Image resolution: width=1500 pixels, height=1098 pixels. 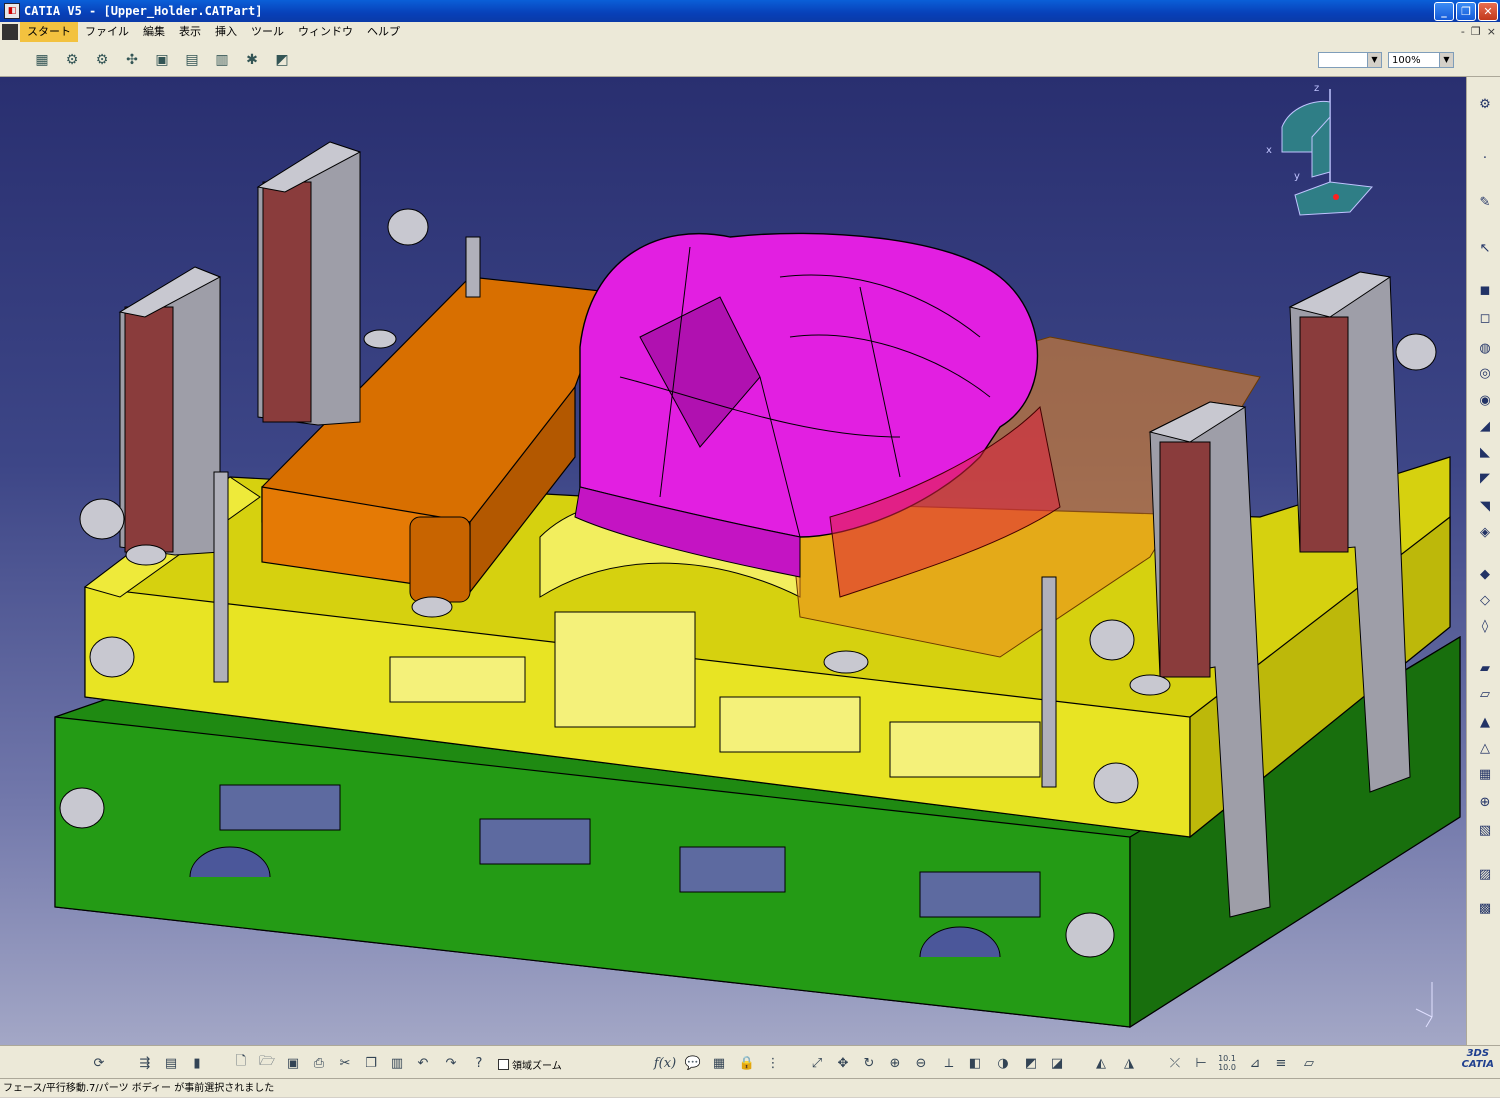 What do you see at coordinates (1421, 60) in the screenshot?
I see `zoom-combo: 100% ▼` at bounding box center [1421, 60].